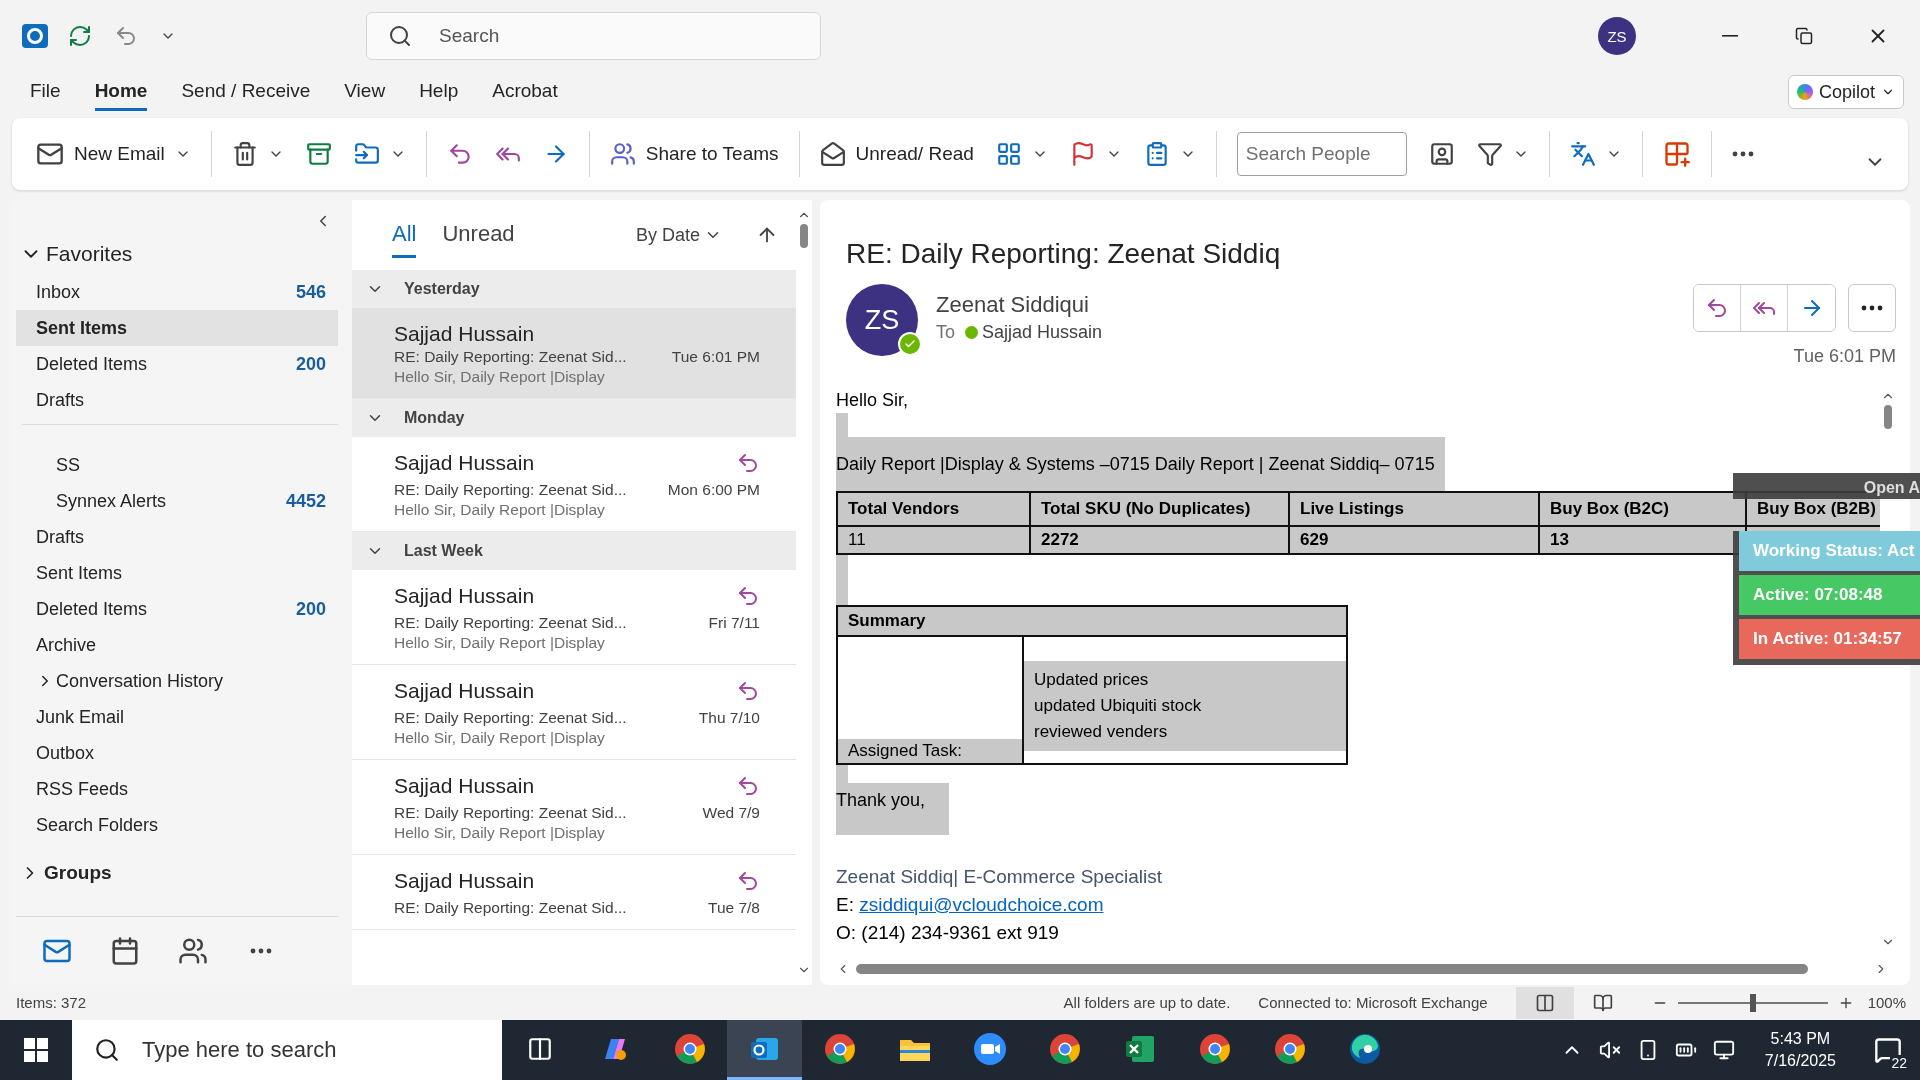 The image size is (1920, 1080). I want to click on folder-item: Inbox 546, so click(177, 292).